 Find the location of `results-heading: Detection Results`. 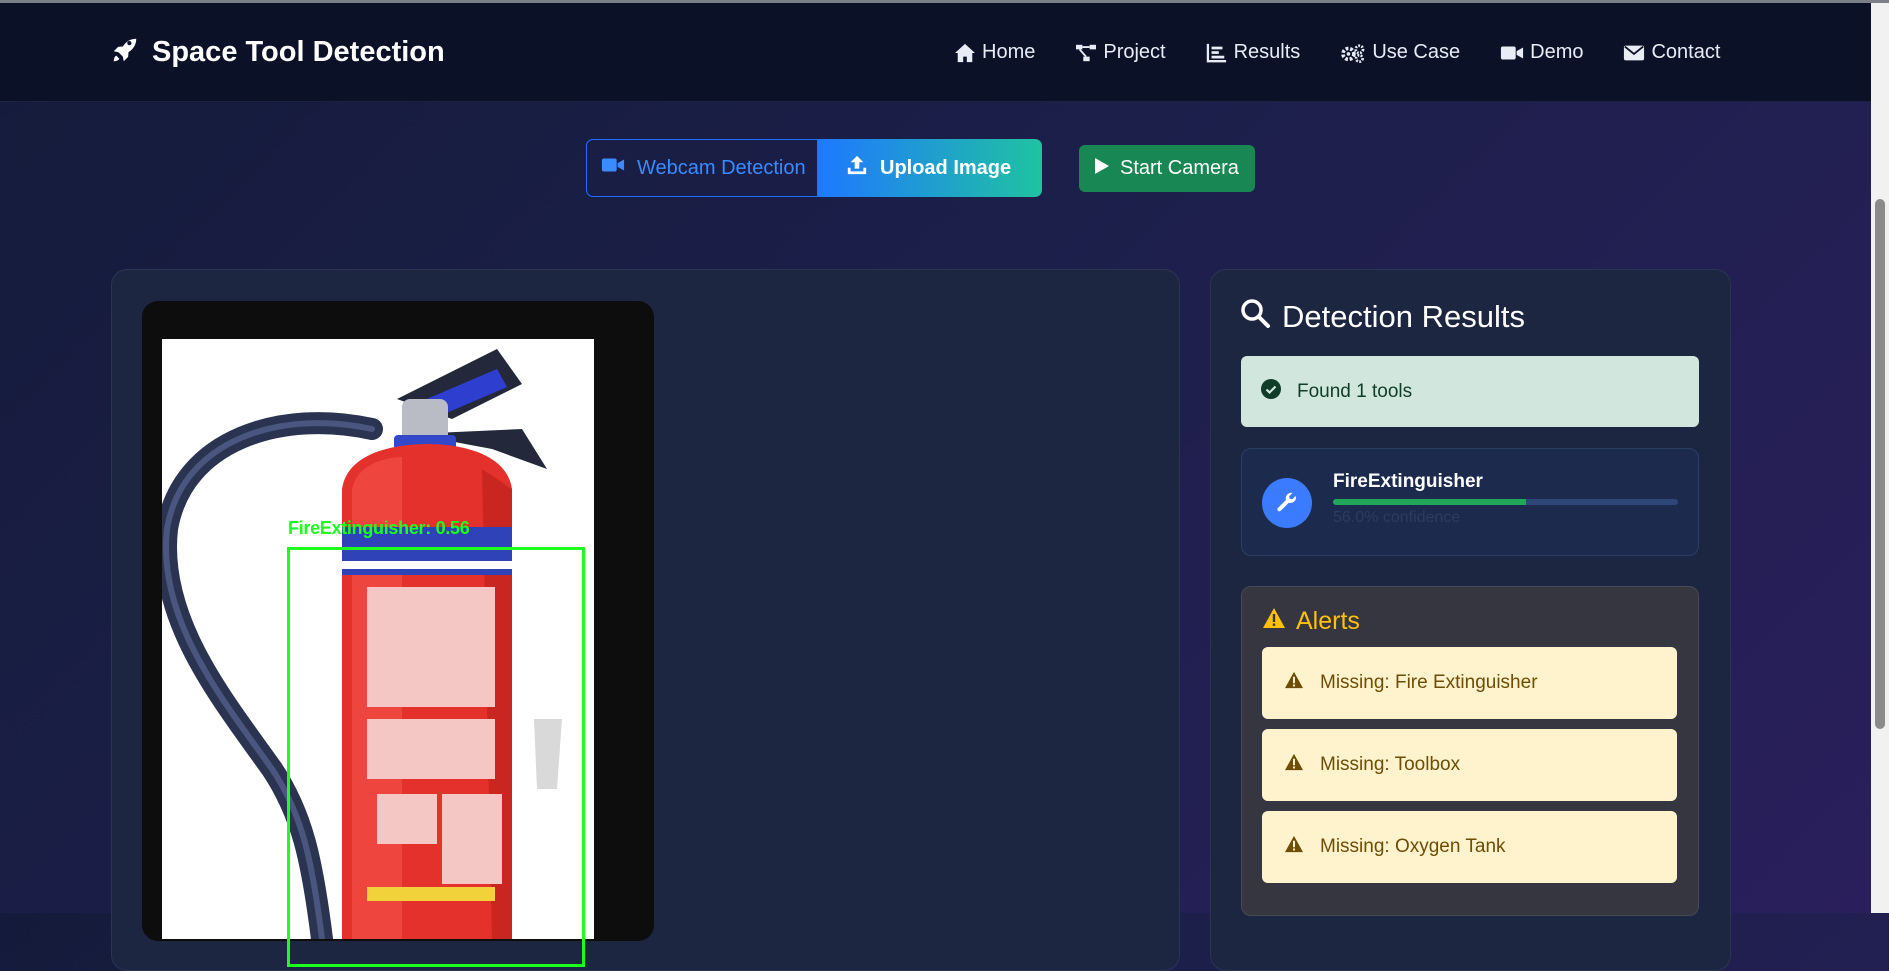

results-heading: Detection Results is located at coordinates (1382, 317).